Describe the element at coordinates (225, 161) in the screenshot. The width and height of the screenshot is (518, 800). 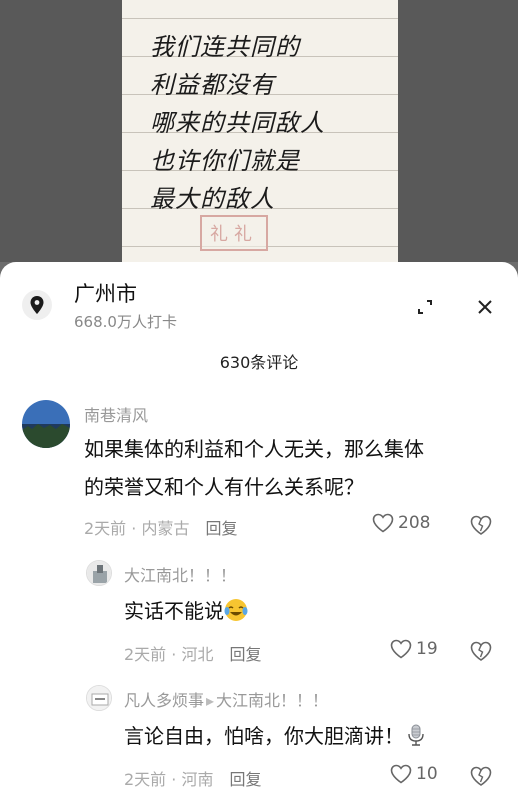
I see `note-line: 也许你们就是` at that location.